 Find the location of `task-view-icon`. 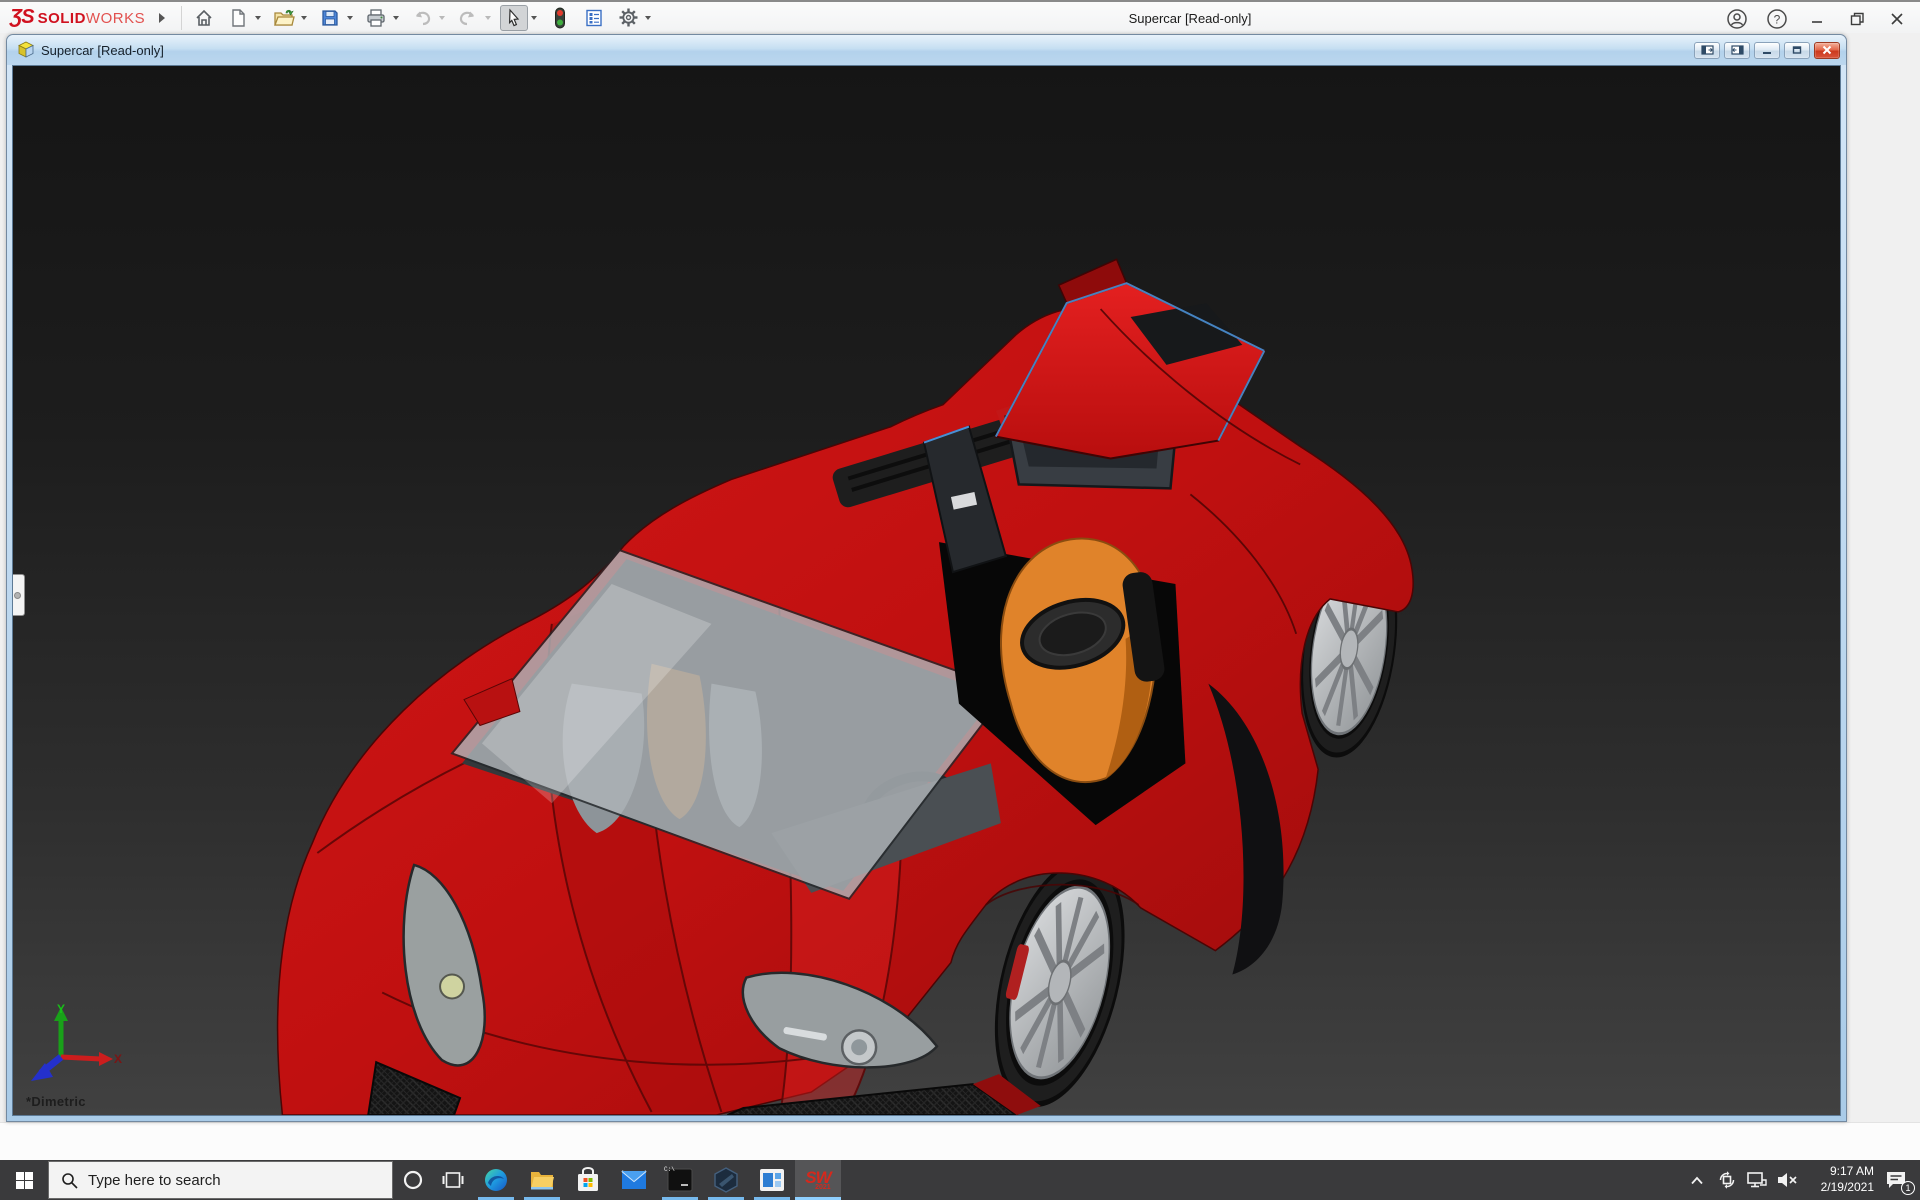

task-view-icon is located at coordinates (453, 1180).